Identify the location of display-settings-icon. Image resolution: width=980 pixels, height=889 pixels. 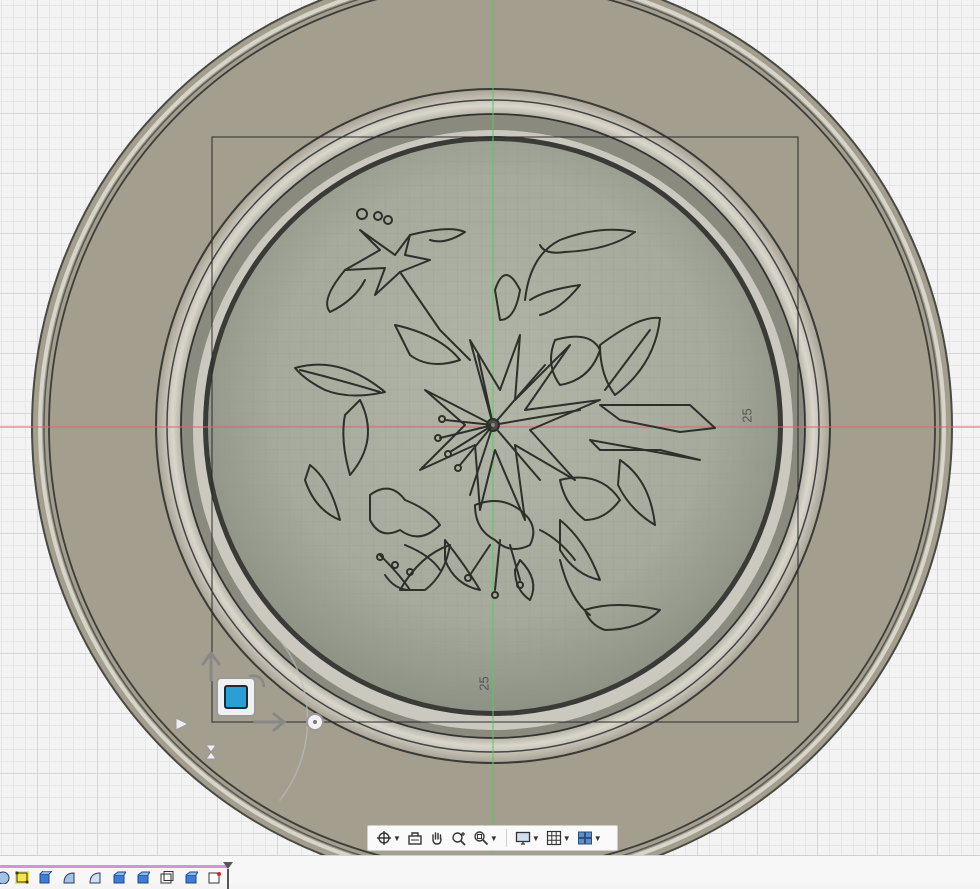
(522, 838).